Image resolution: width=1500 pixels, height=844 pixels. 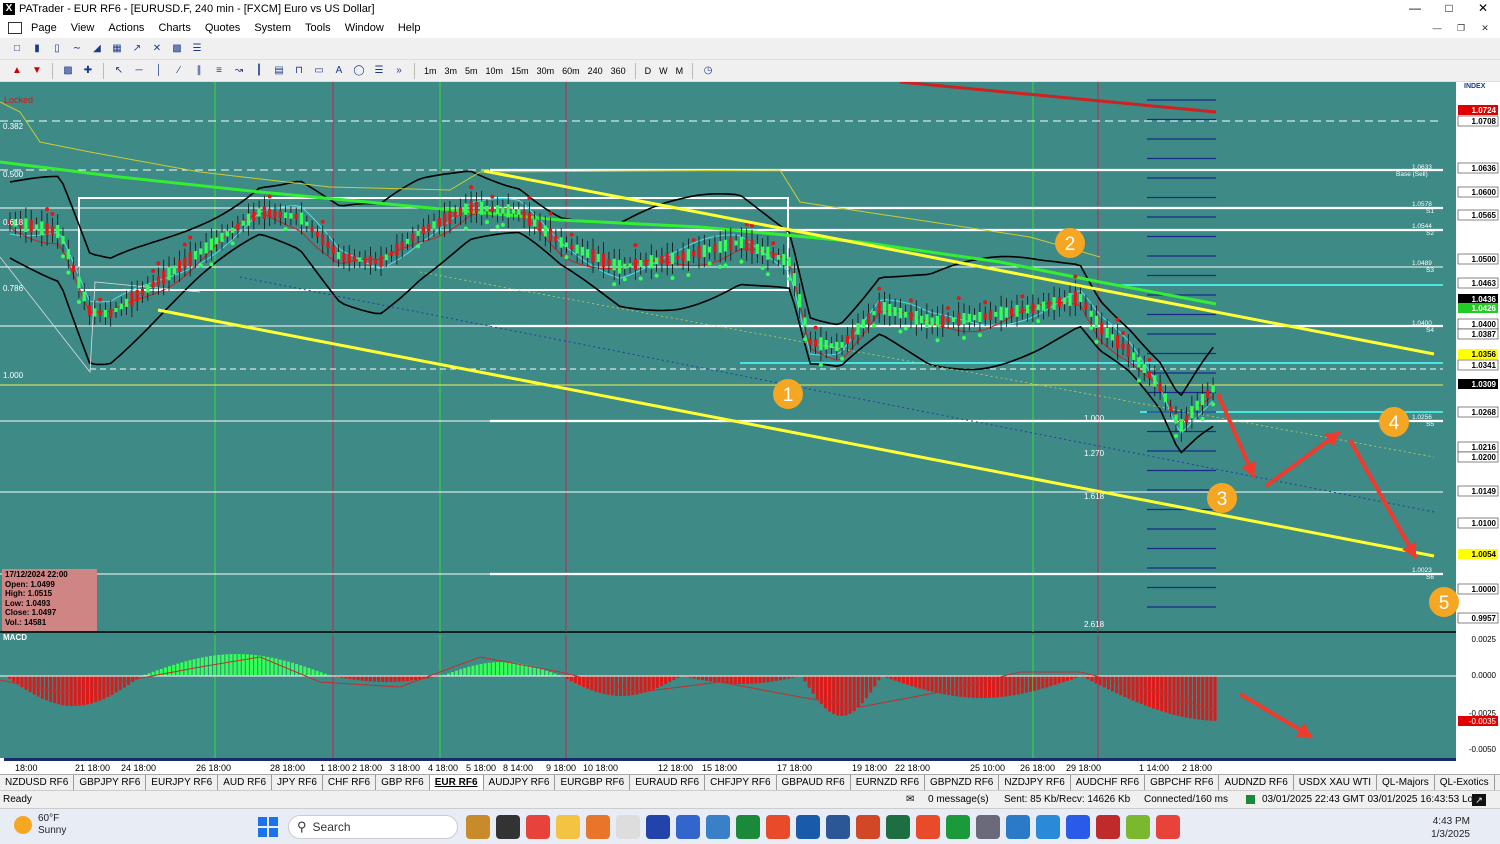 What do you see at coordinates (456, 782) in the screenshot?
I see `symbol-tab: EUR RF6` at bounding box center [456, 782].